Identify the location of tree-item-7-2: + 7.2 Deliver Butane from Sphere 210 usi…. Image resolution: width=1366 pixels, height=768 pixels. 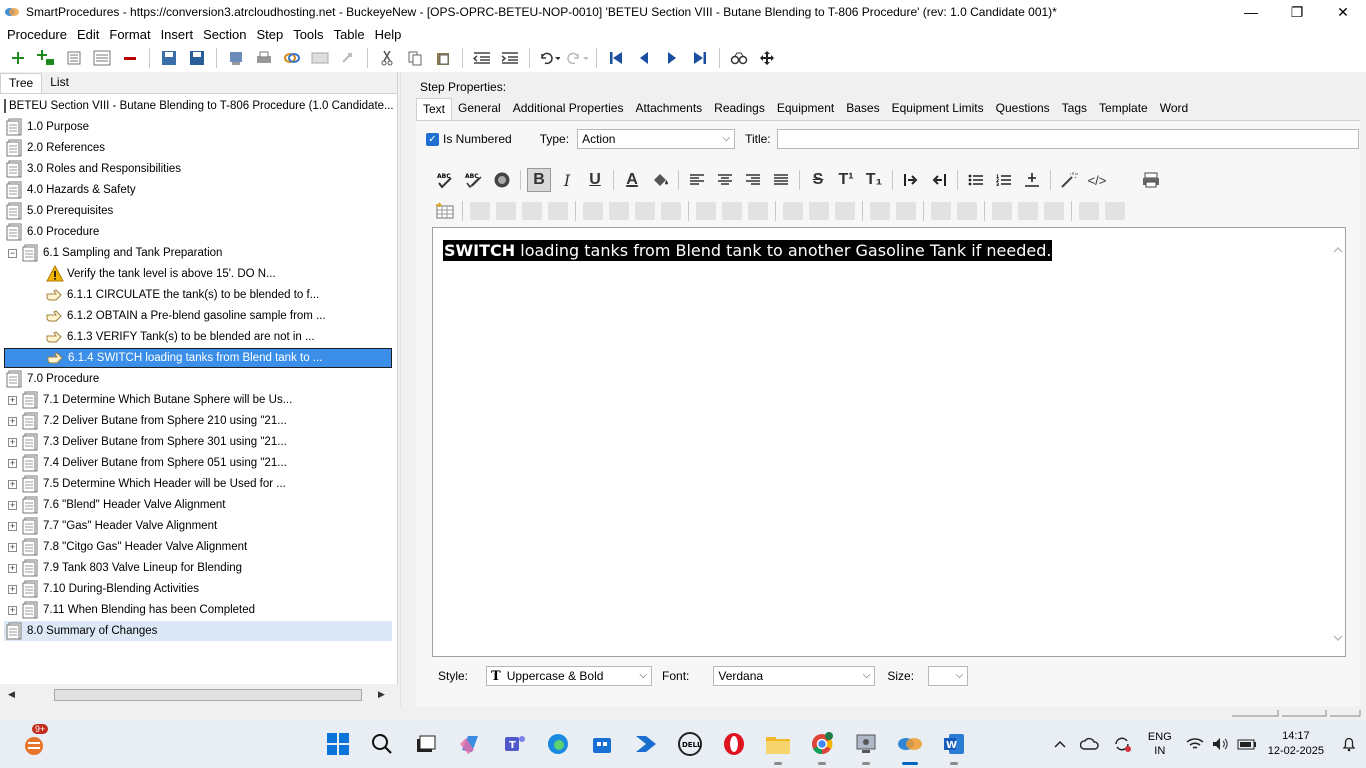
(147, 421).